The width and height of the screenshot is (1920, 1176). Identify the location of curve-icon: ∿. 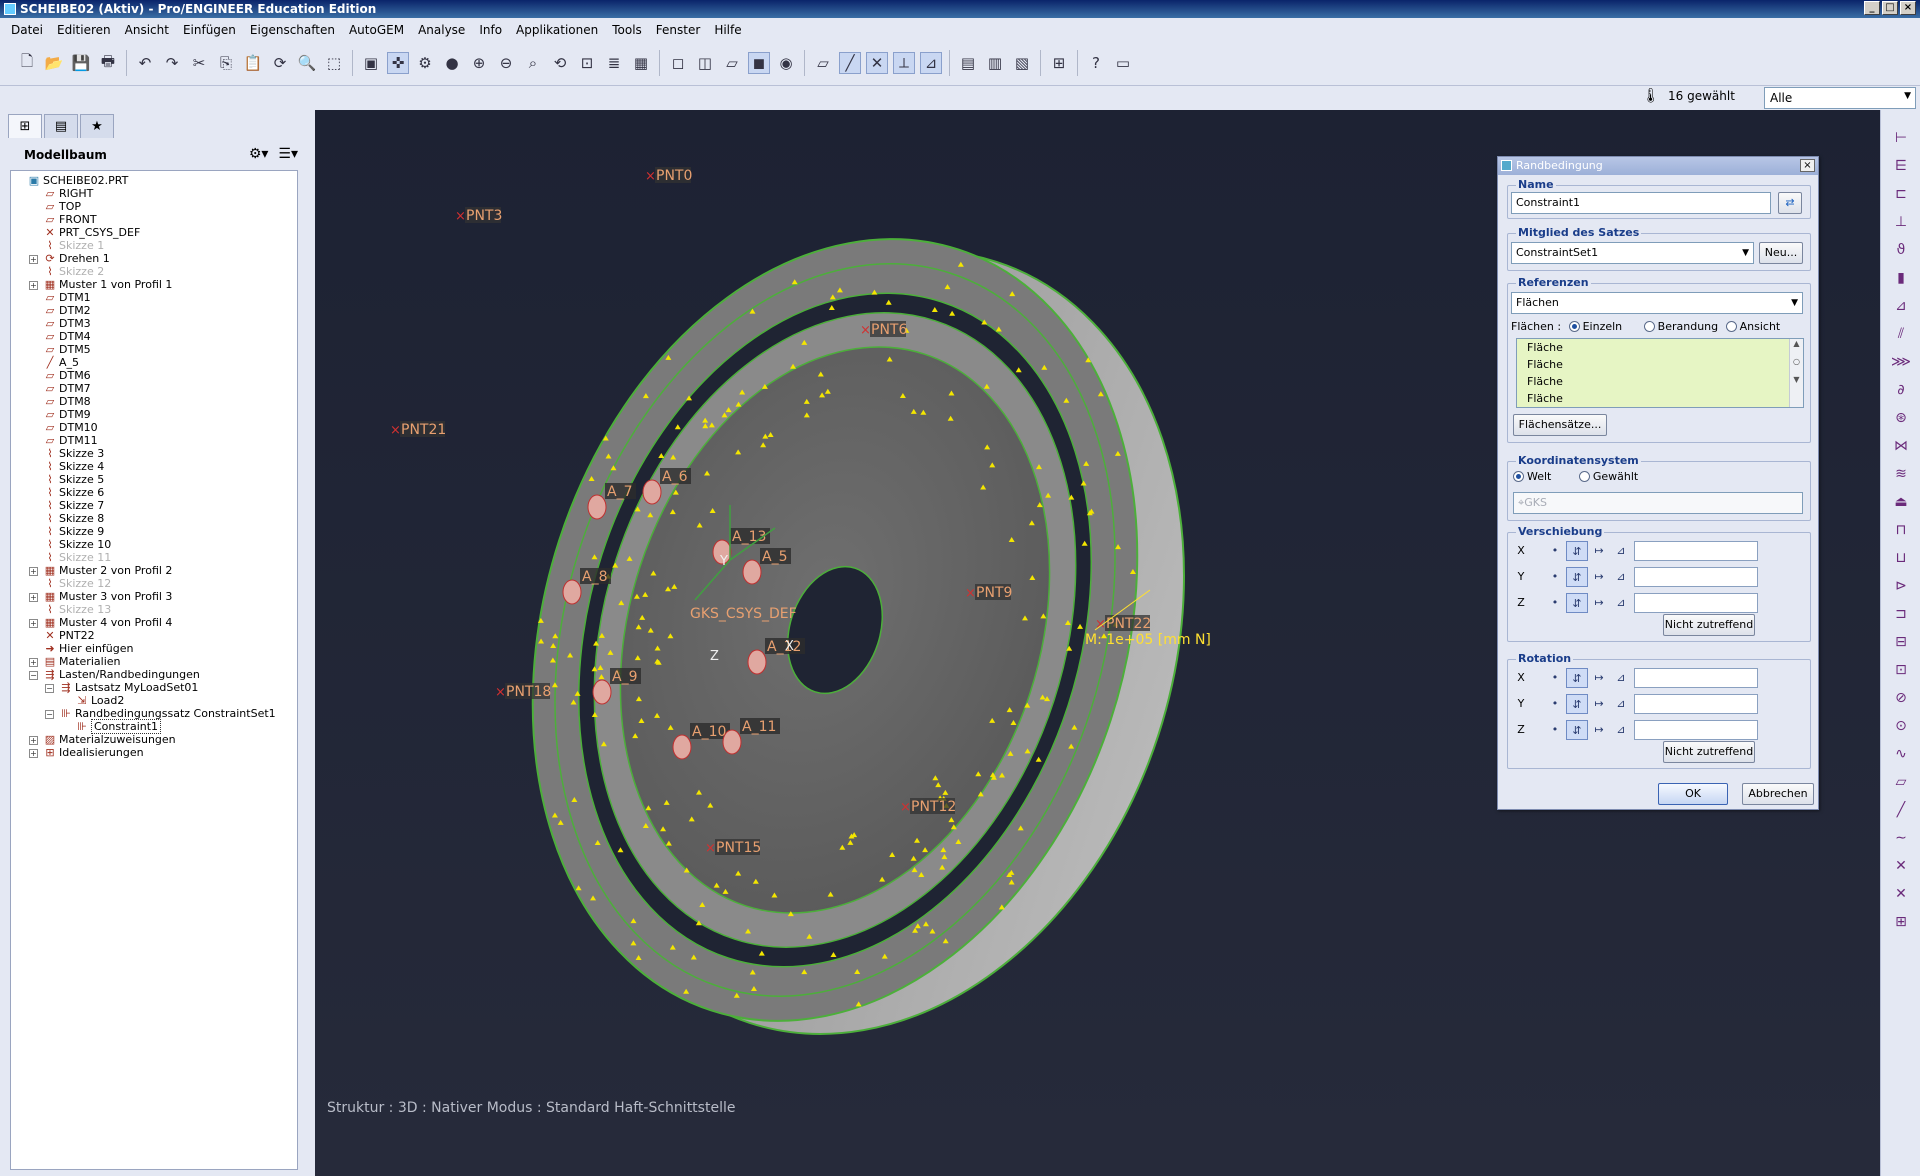
(1901, 754).